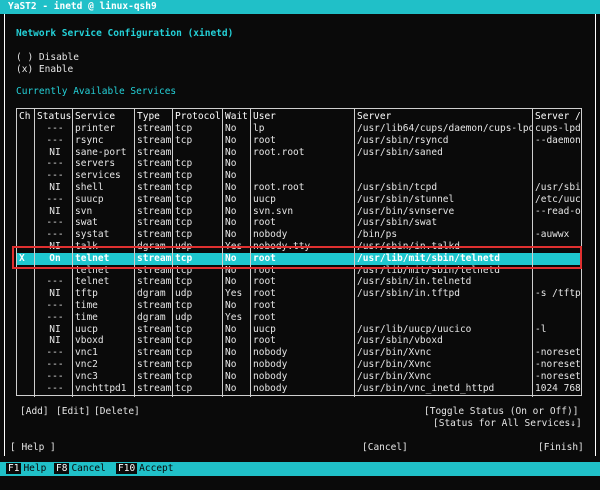 The height and width of the screenshot is (490, 600). I want to click on table-row: --- swat stream tcp No root/usr/sbin/swat, so click(299, 223).